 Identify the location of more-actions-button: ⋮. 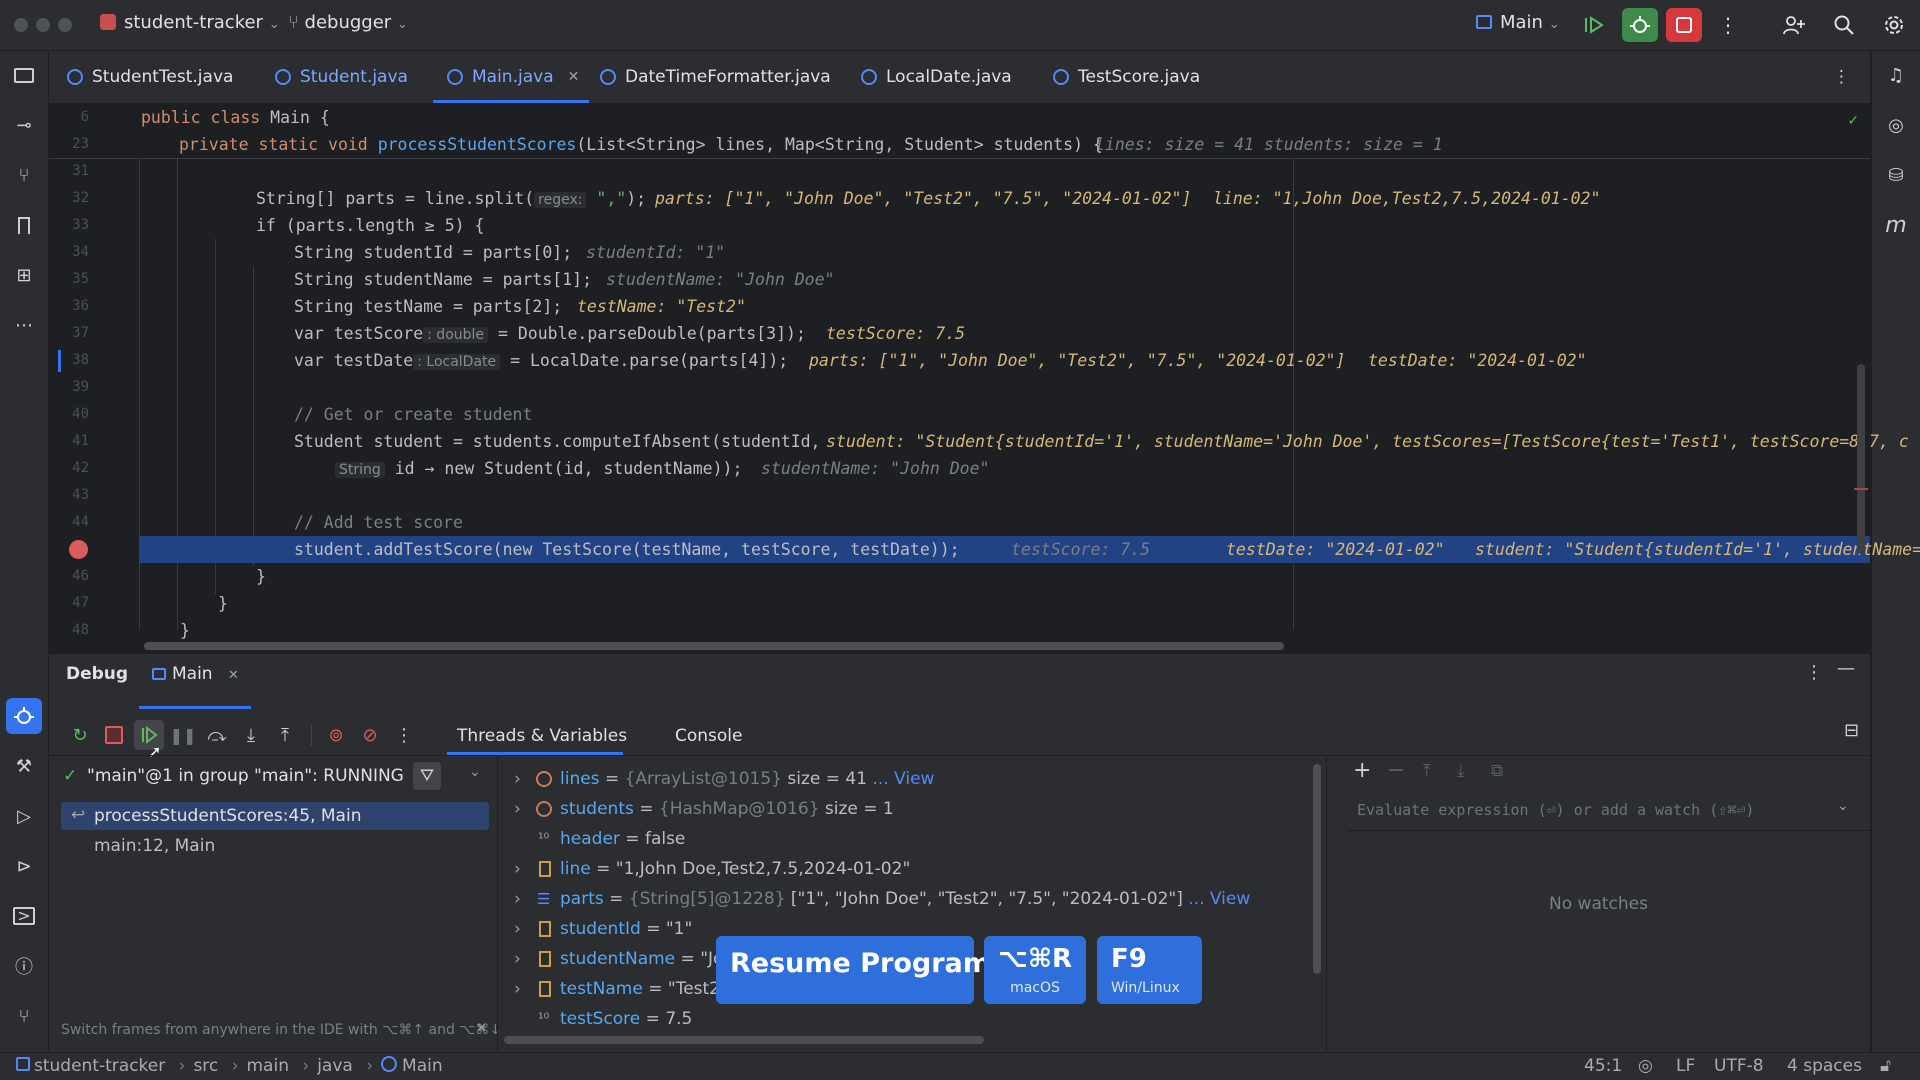
(1728, 25).